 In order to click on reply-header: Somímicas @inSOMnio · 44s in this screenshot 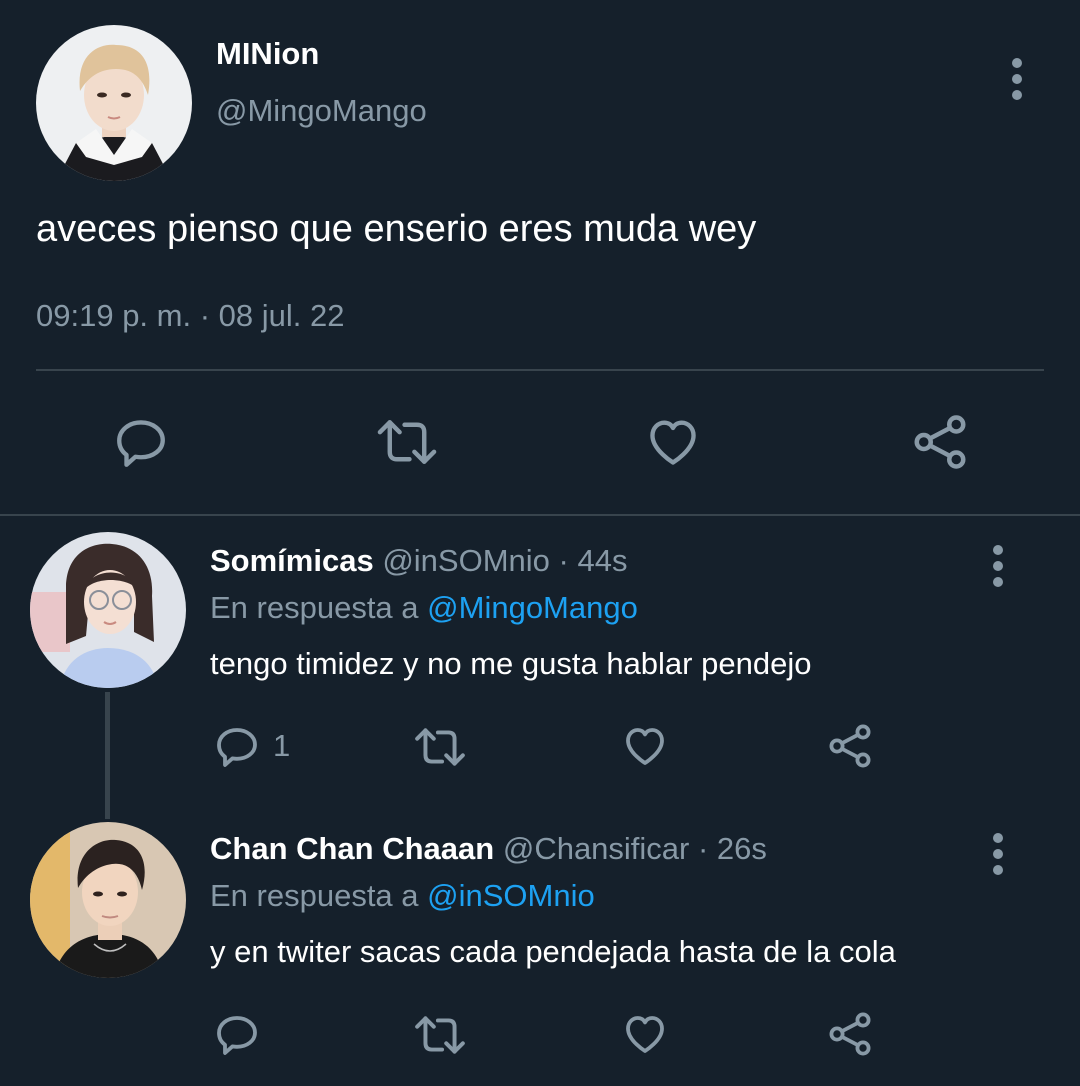, I will do `click(418, 561)`.